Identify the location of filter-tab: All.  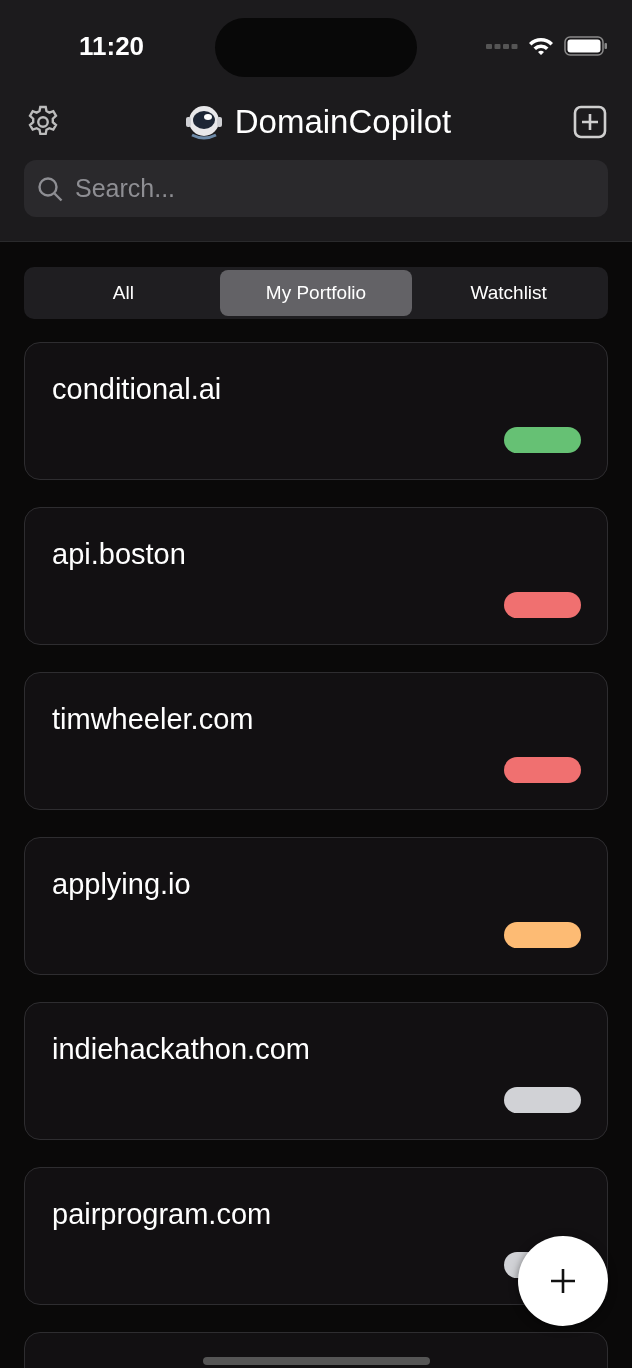
(123, 293).